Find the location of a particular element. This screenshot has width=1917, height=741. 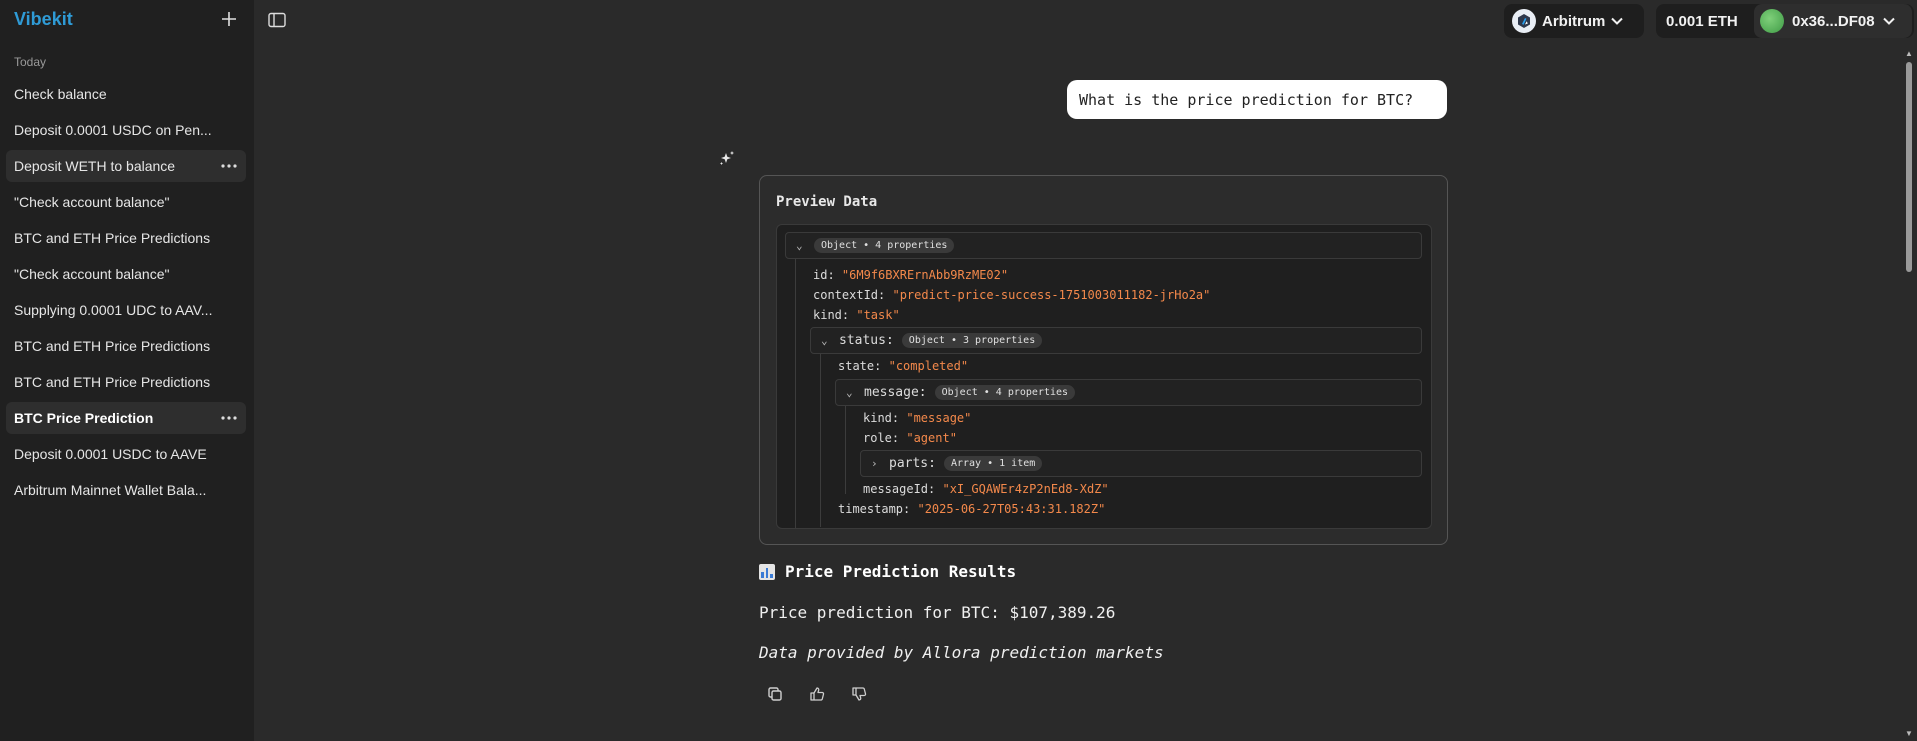

message-key: message: is located at coordinates (895, 392).